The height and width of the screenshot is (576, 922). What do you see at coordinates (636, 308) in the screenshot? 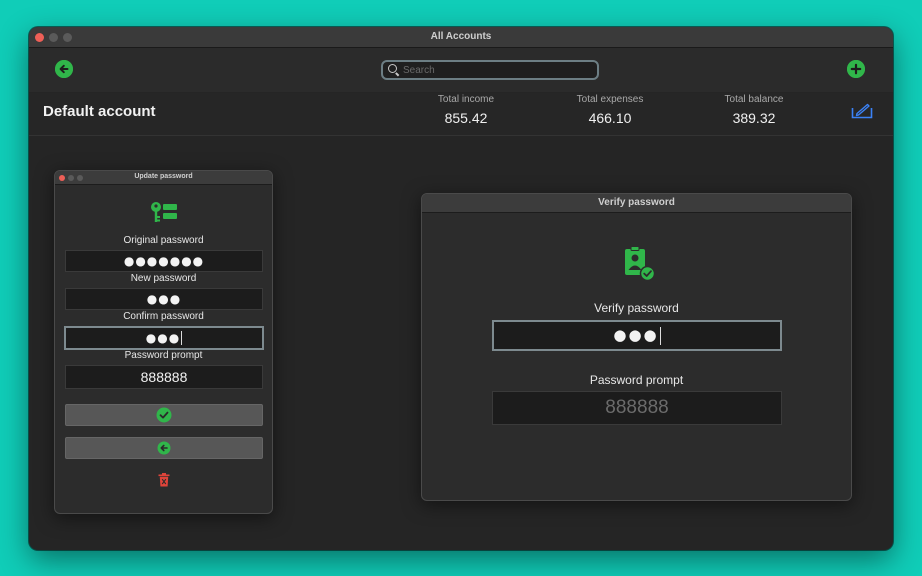
I see `verify-password-label: Verify password` at bounding box center [636, 308].